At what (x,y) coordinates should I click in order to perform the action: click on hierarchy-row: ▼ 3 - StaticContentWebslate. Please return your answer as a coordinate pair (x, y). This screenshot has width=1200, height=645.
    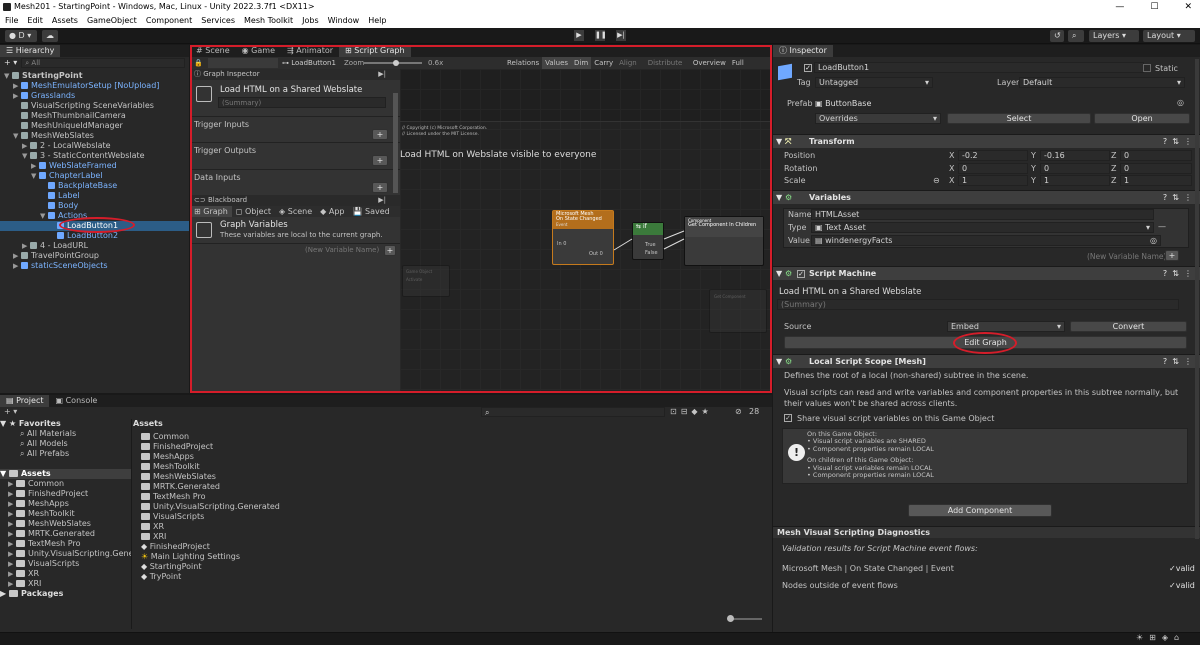
    Looking at the image, I should click on (94, 156).